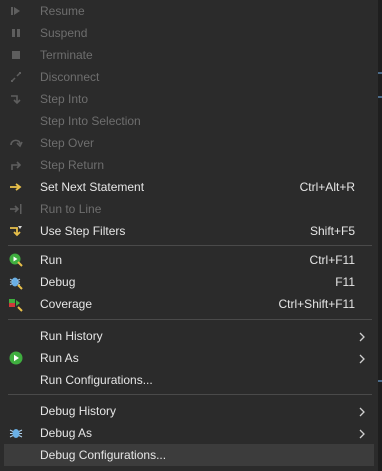  Describe the element at coordinates (64, 99) in the screenshot. I see `menu-item-label: Step Into` at that location.